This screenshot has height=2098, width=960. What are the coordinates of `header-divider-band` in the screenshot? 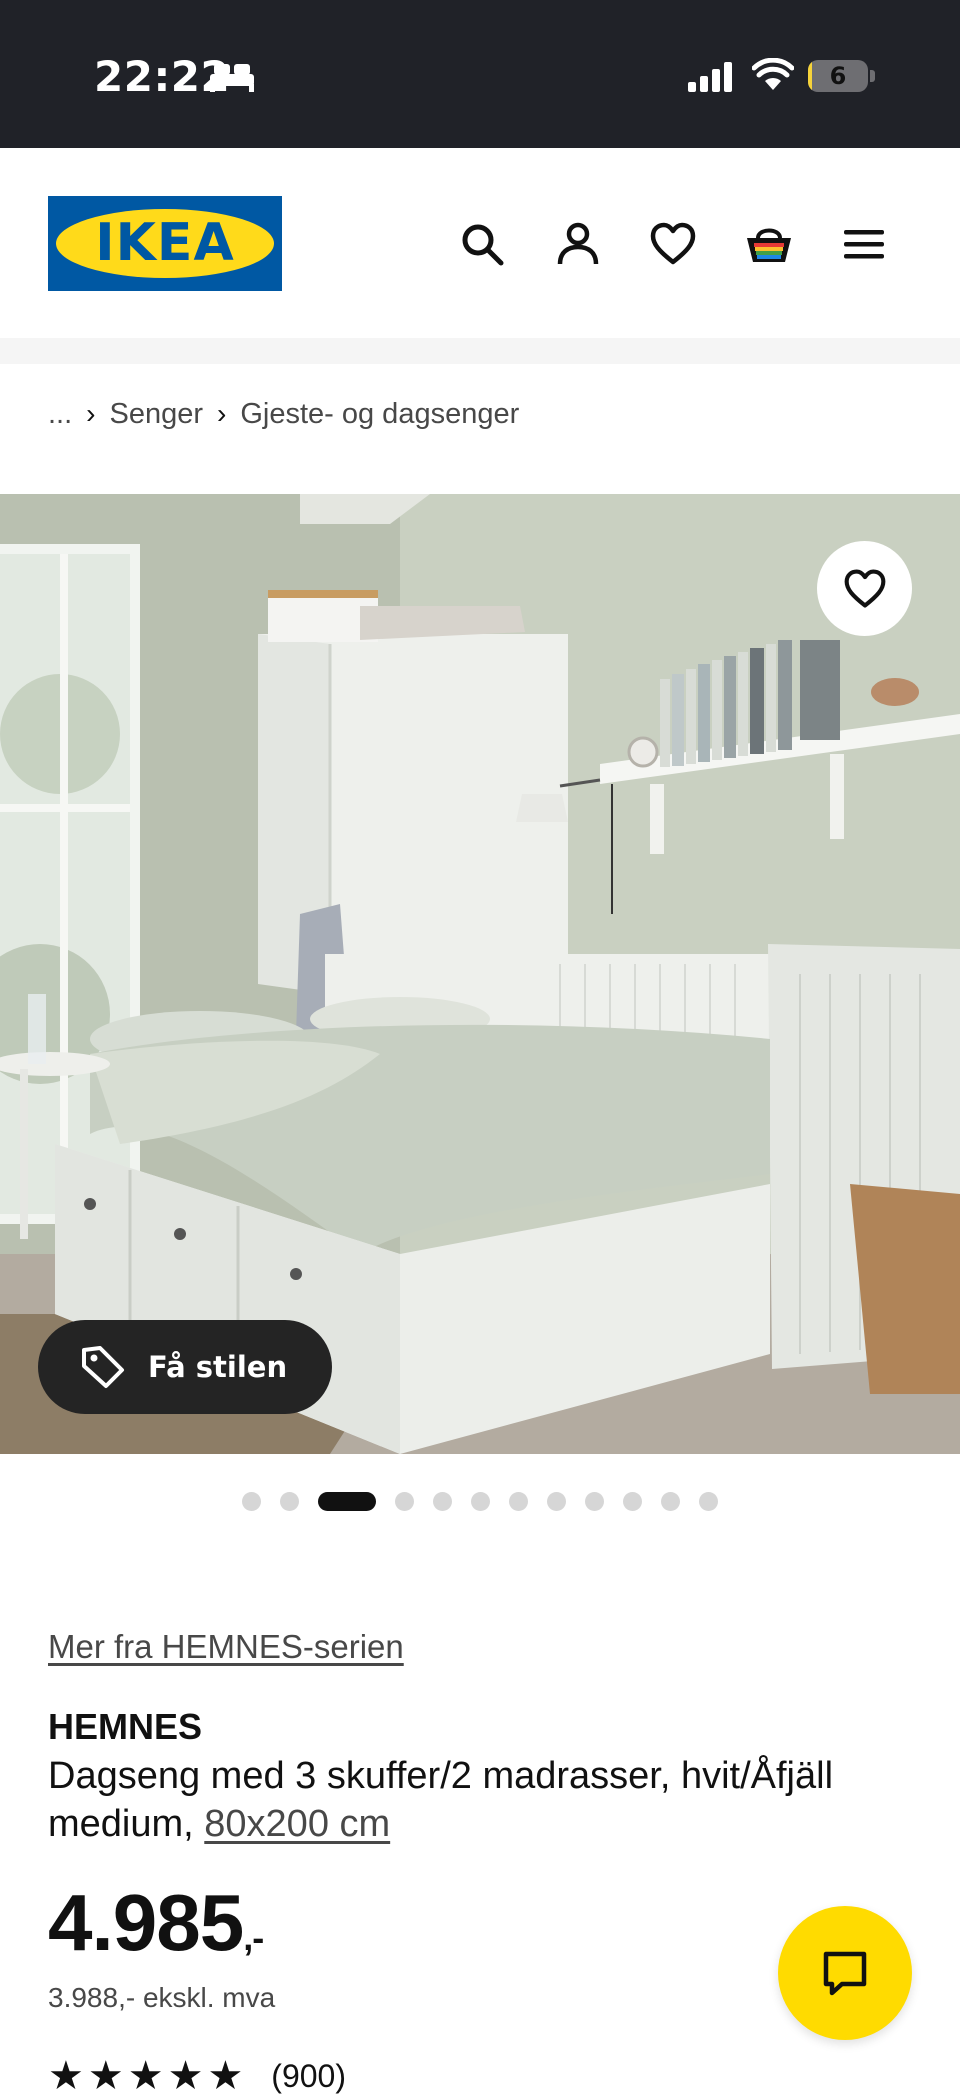 It's located at (480, 351).